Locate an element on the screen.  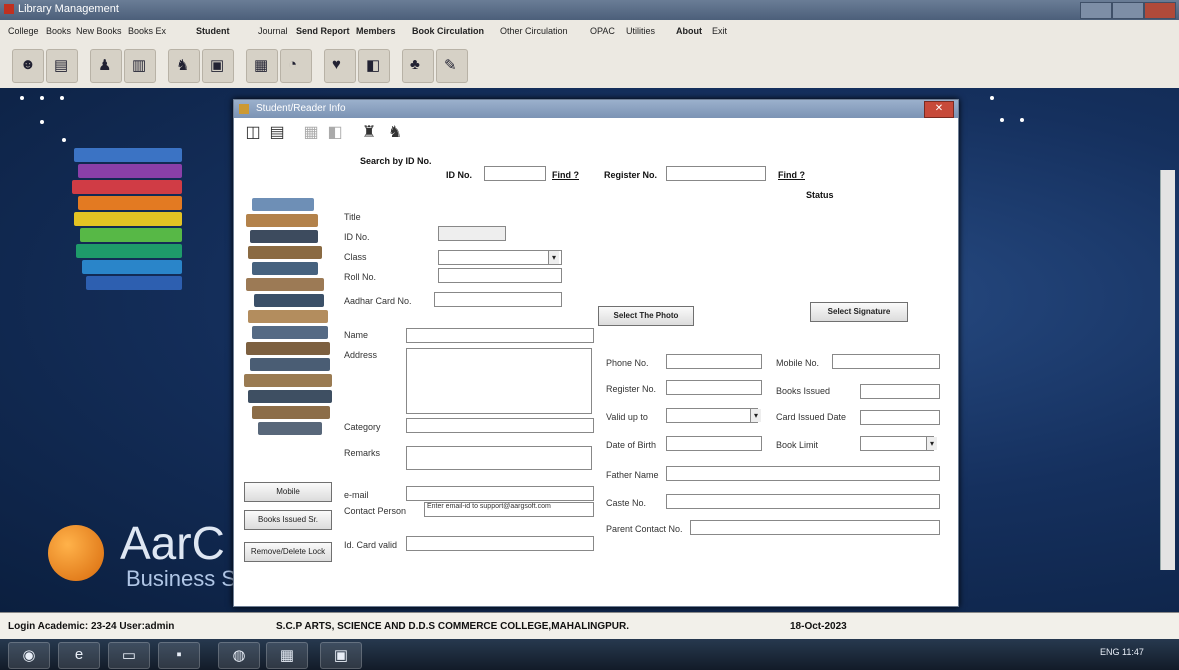
terminal-icon: ▪ is located at coordinates (179, 655).